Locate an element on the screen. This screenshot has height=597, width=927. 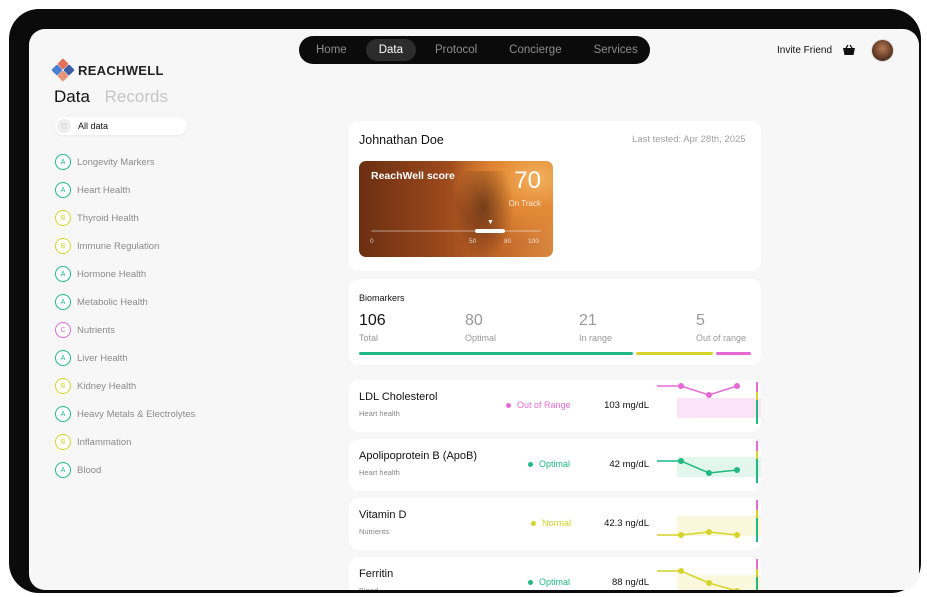
sidebar-item-label: Heart Health is located at coordinates (104, 190).